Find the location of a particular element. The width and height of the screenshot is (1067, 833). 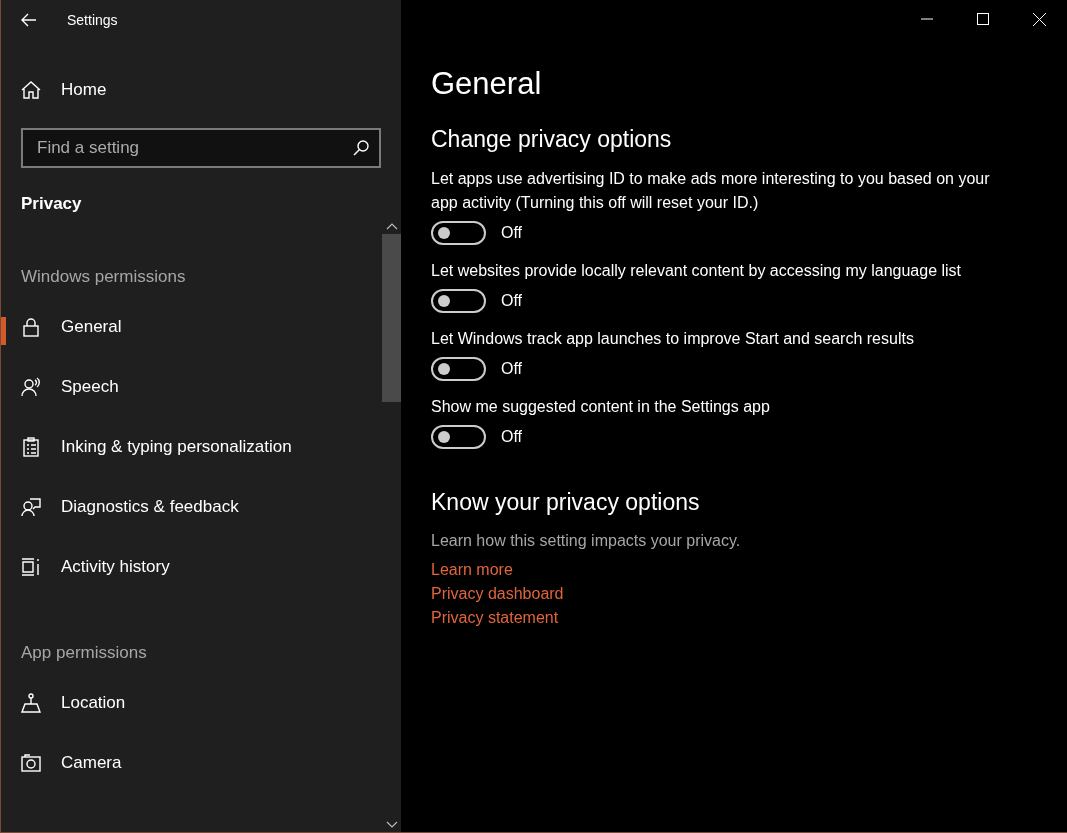

setting-label: Show me suggested content in the Settings app is located at coordinates (601, 407).